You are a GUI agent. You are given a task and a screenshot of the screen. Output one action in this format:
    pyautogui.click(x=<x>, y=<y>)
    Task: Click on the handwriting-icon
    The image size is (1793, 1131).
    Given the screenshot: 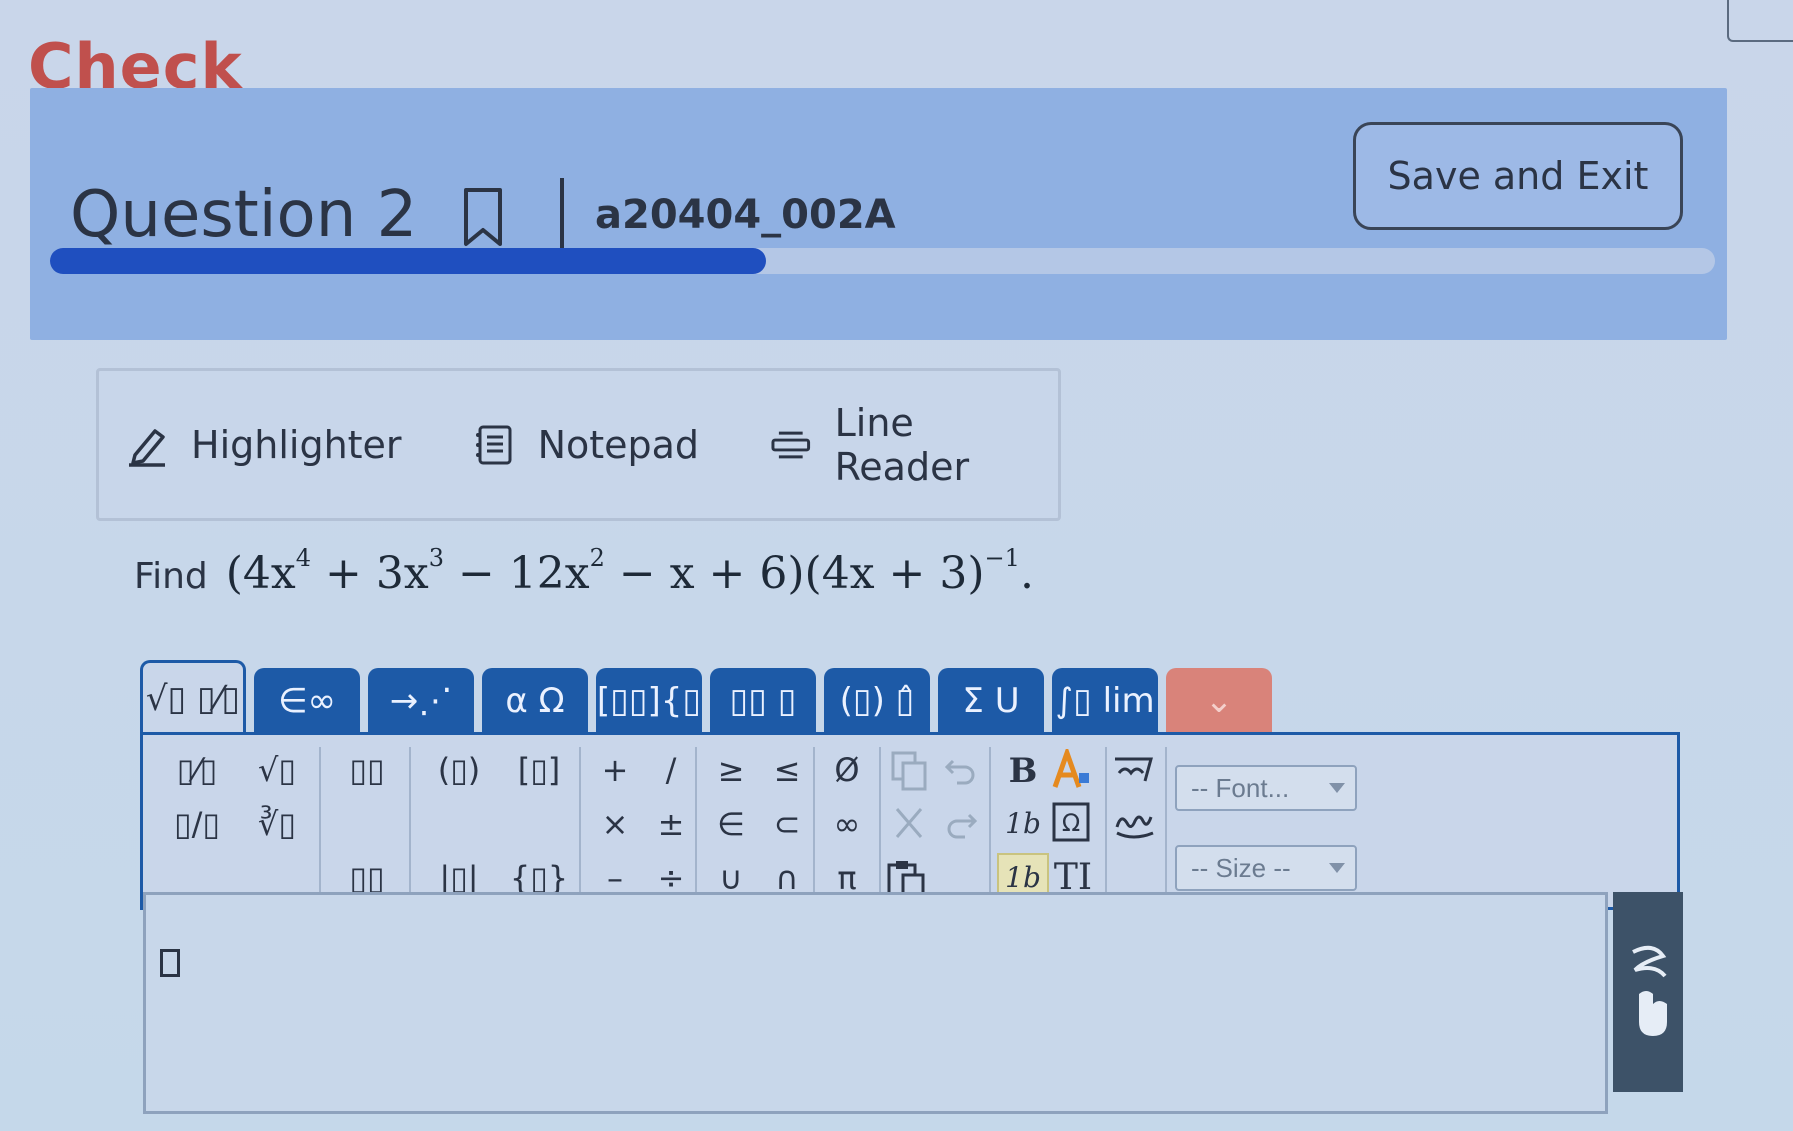 What is the action you would take?
    pyautogui.click(x=1135, y=823)
    